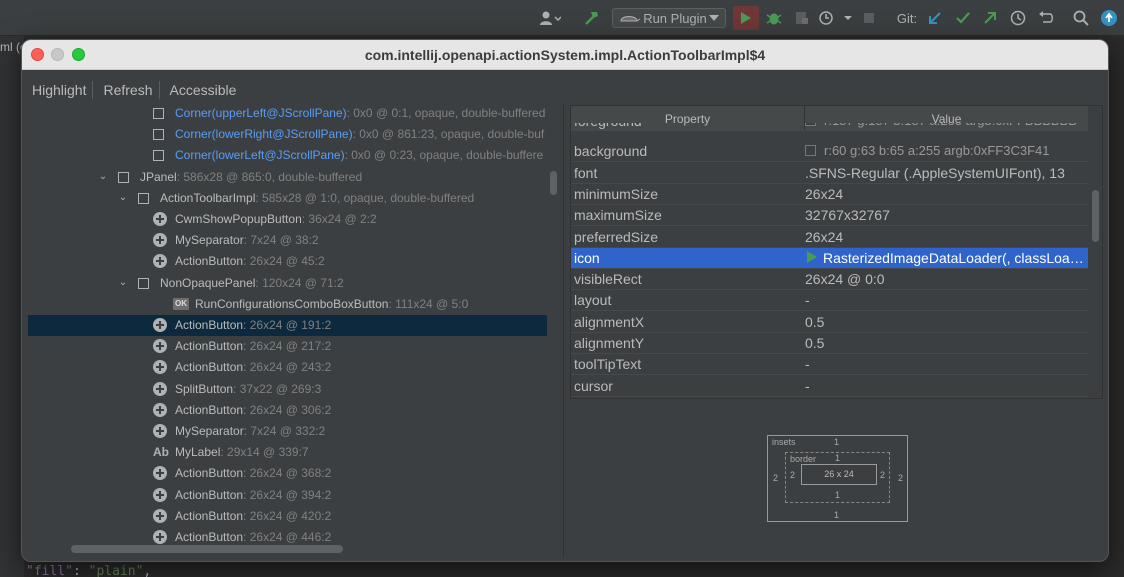  Describe the element at coordinates (963, 18) in the screenshot. I see `git-commit-check-icon` at that location.